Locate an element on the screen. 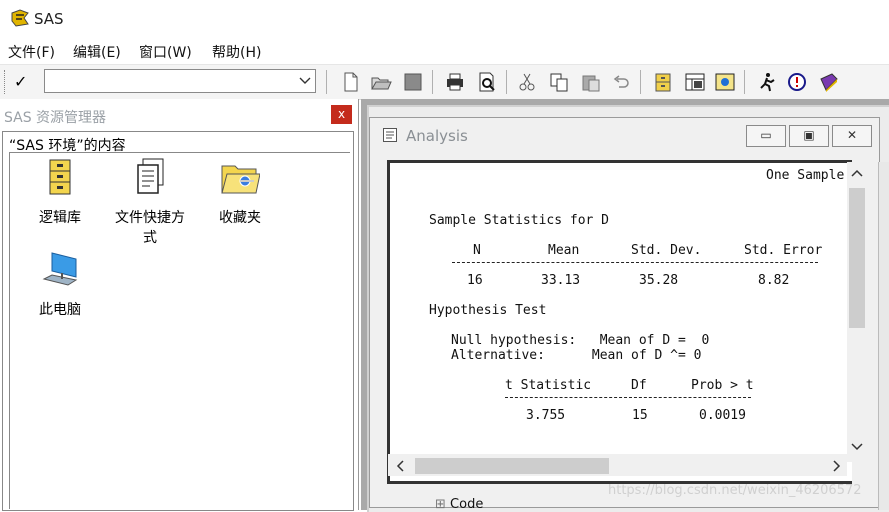  sas-logo-icon is located at coordinates (20, 18).